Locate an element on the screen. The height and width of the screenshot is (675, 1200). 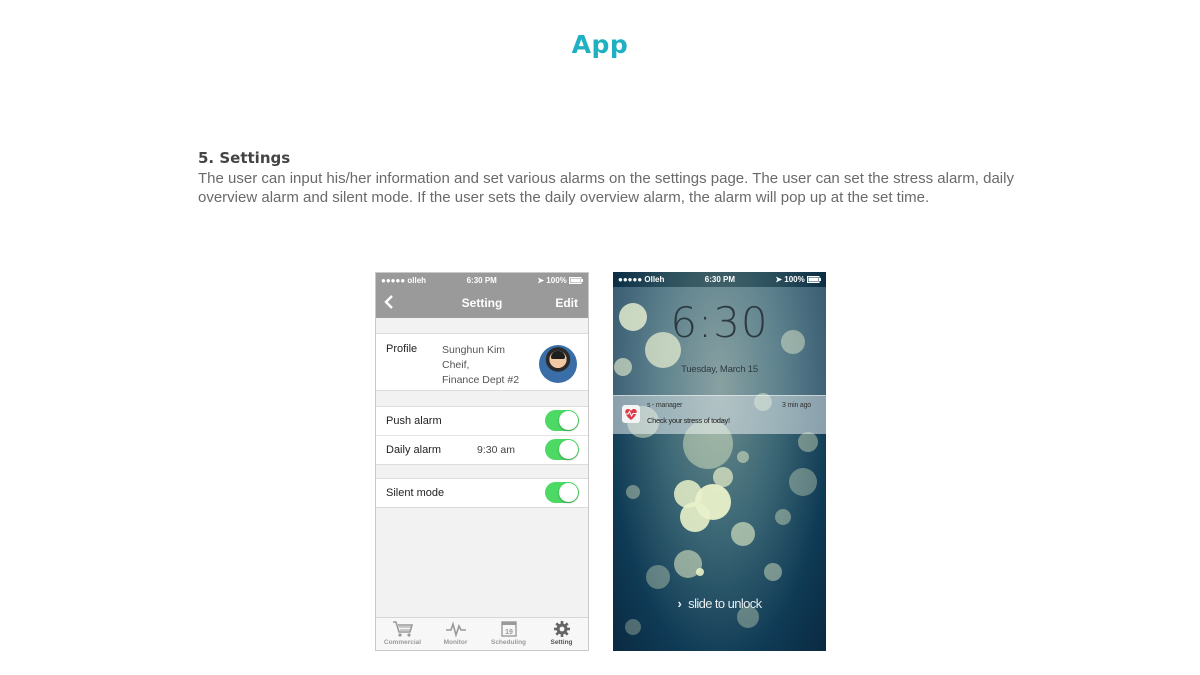
page-title: App is located at coordinates (600, 44).